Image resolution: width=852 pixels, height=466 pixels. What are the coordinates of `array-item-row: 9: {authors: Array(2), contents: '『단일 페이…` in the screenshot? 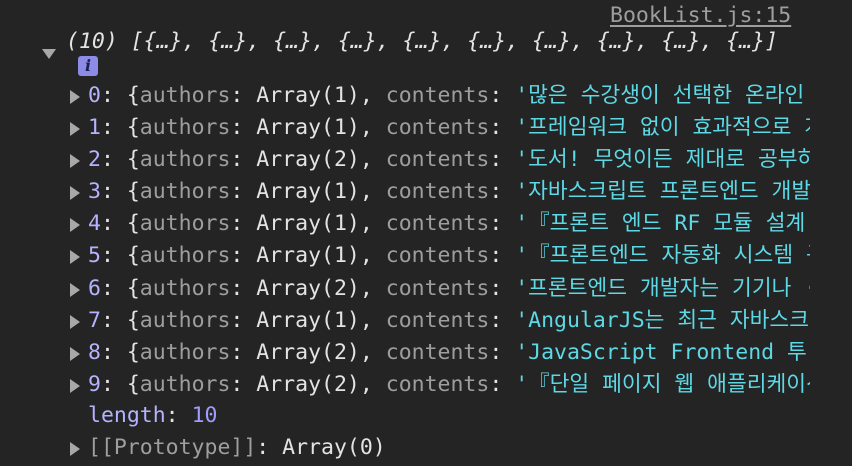 It's located at (405, 385).